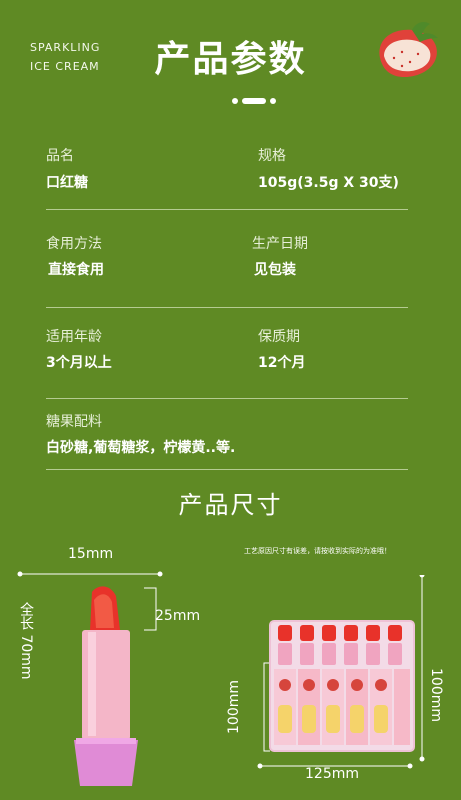 This screenshot has width=461, height=800. What do you see at coordinates (272, 156) in the screenshot?
I see `spec-label: 规格` at bounding box center [272, 156].